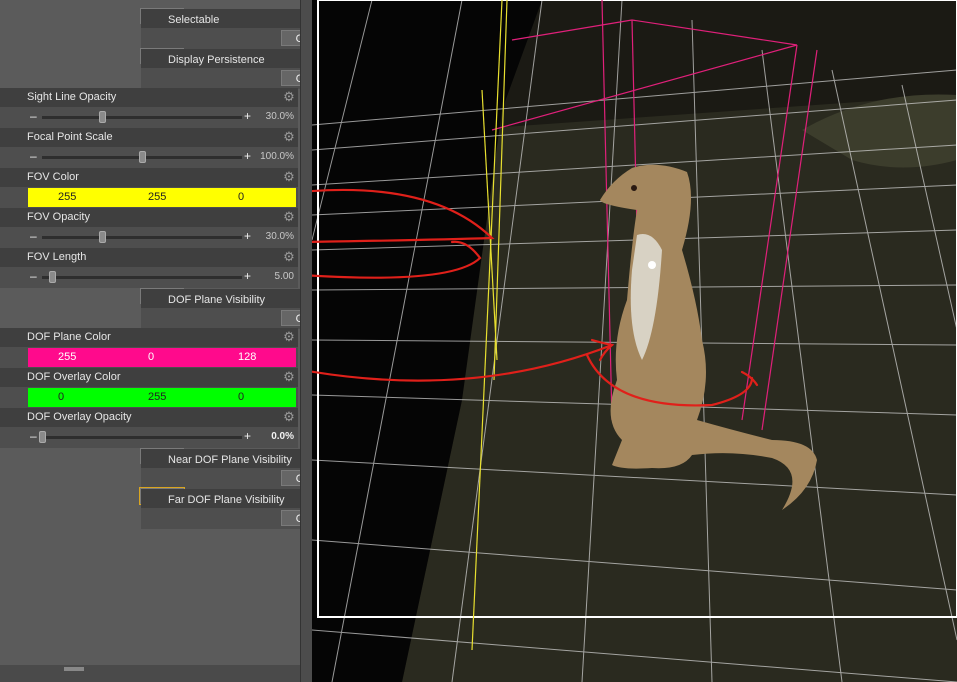  Describe the element at coordinates (74, 669) in the screenshot. I see `resize-handle` at that location.